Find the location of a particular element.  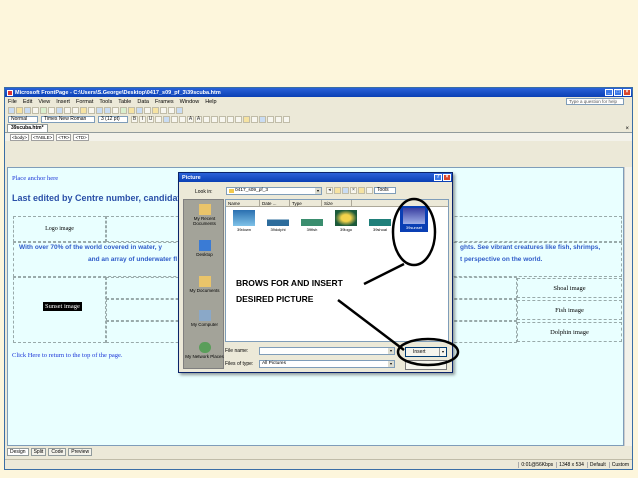

menu-help: Help is located at coordinates (210, 102).